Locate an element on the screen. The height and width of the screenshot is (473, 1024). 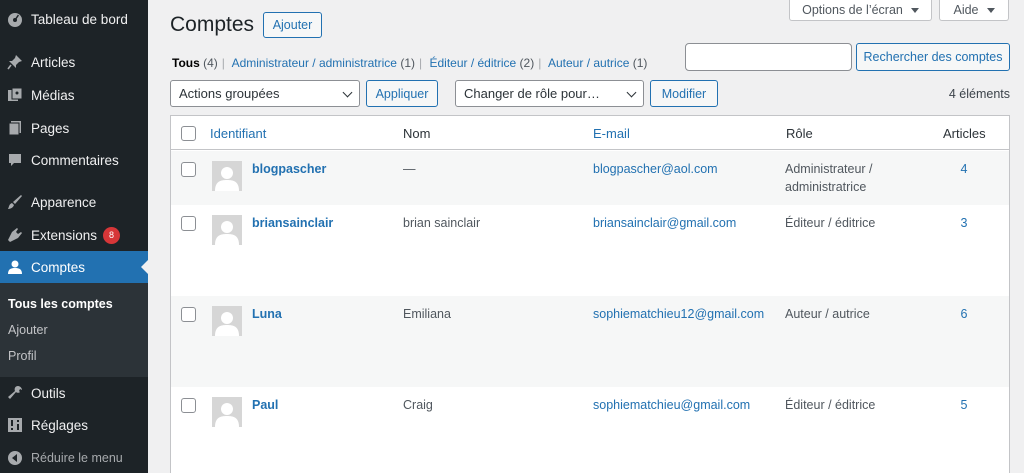
sidebar-item-accounts: Comptes is located at coordinates (74, 267).